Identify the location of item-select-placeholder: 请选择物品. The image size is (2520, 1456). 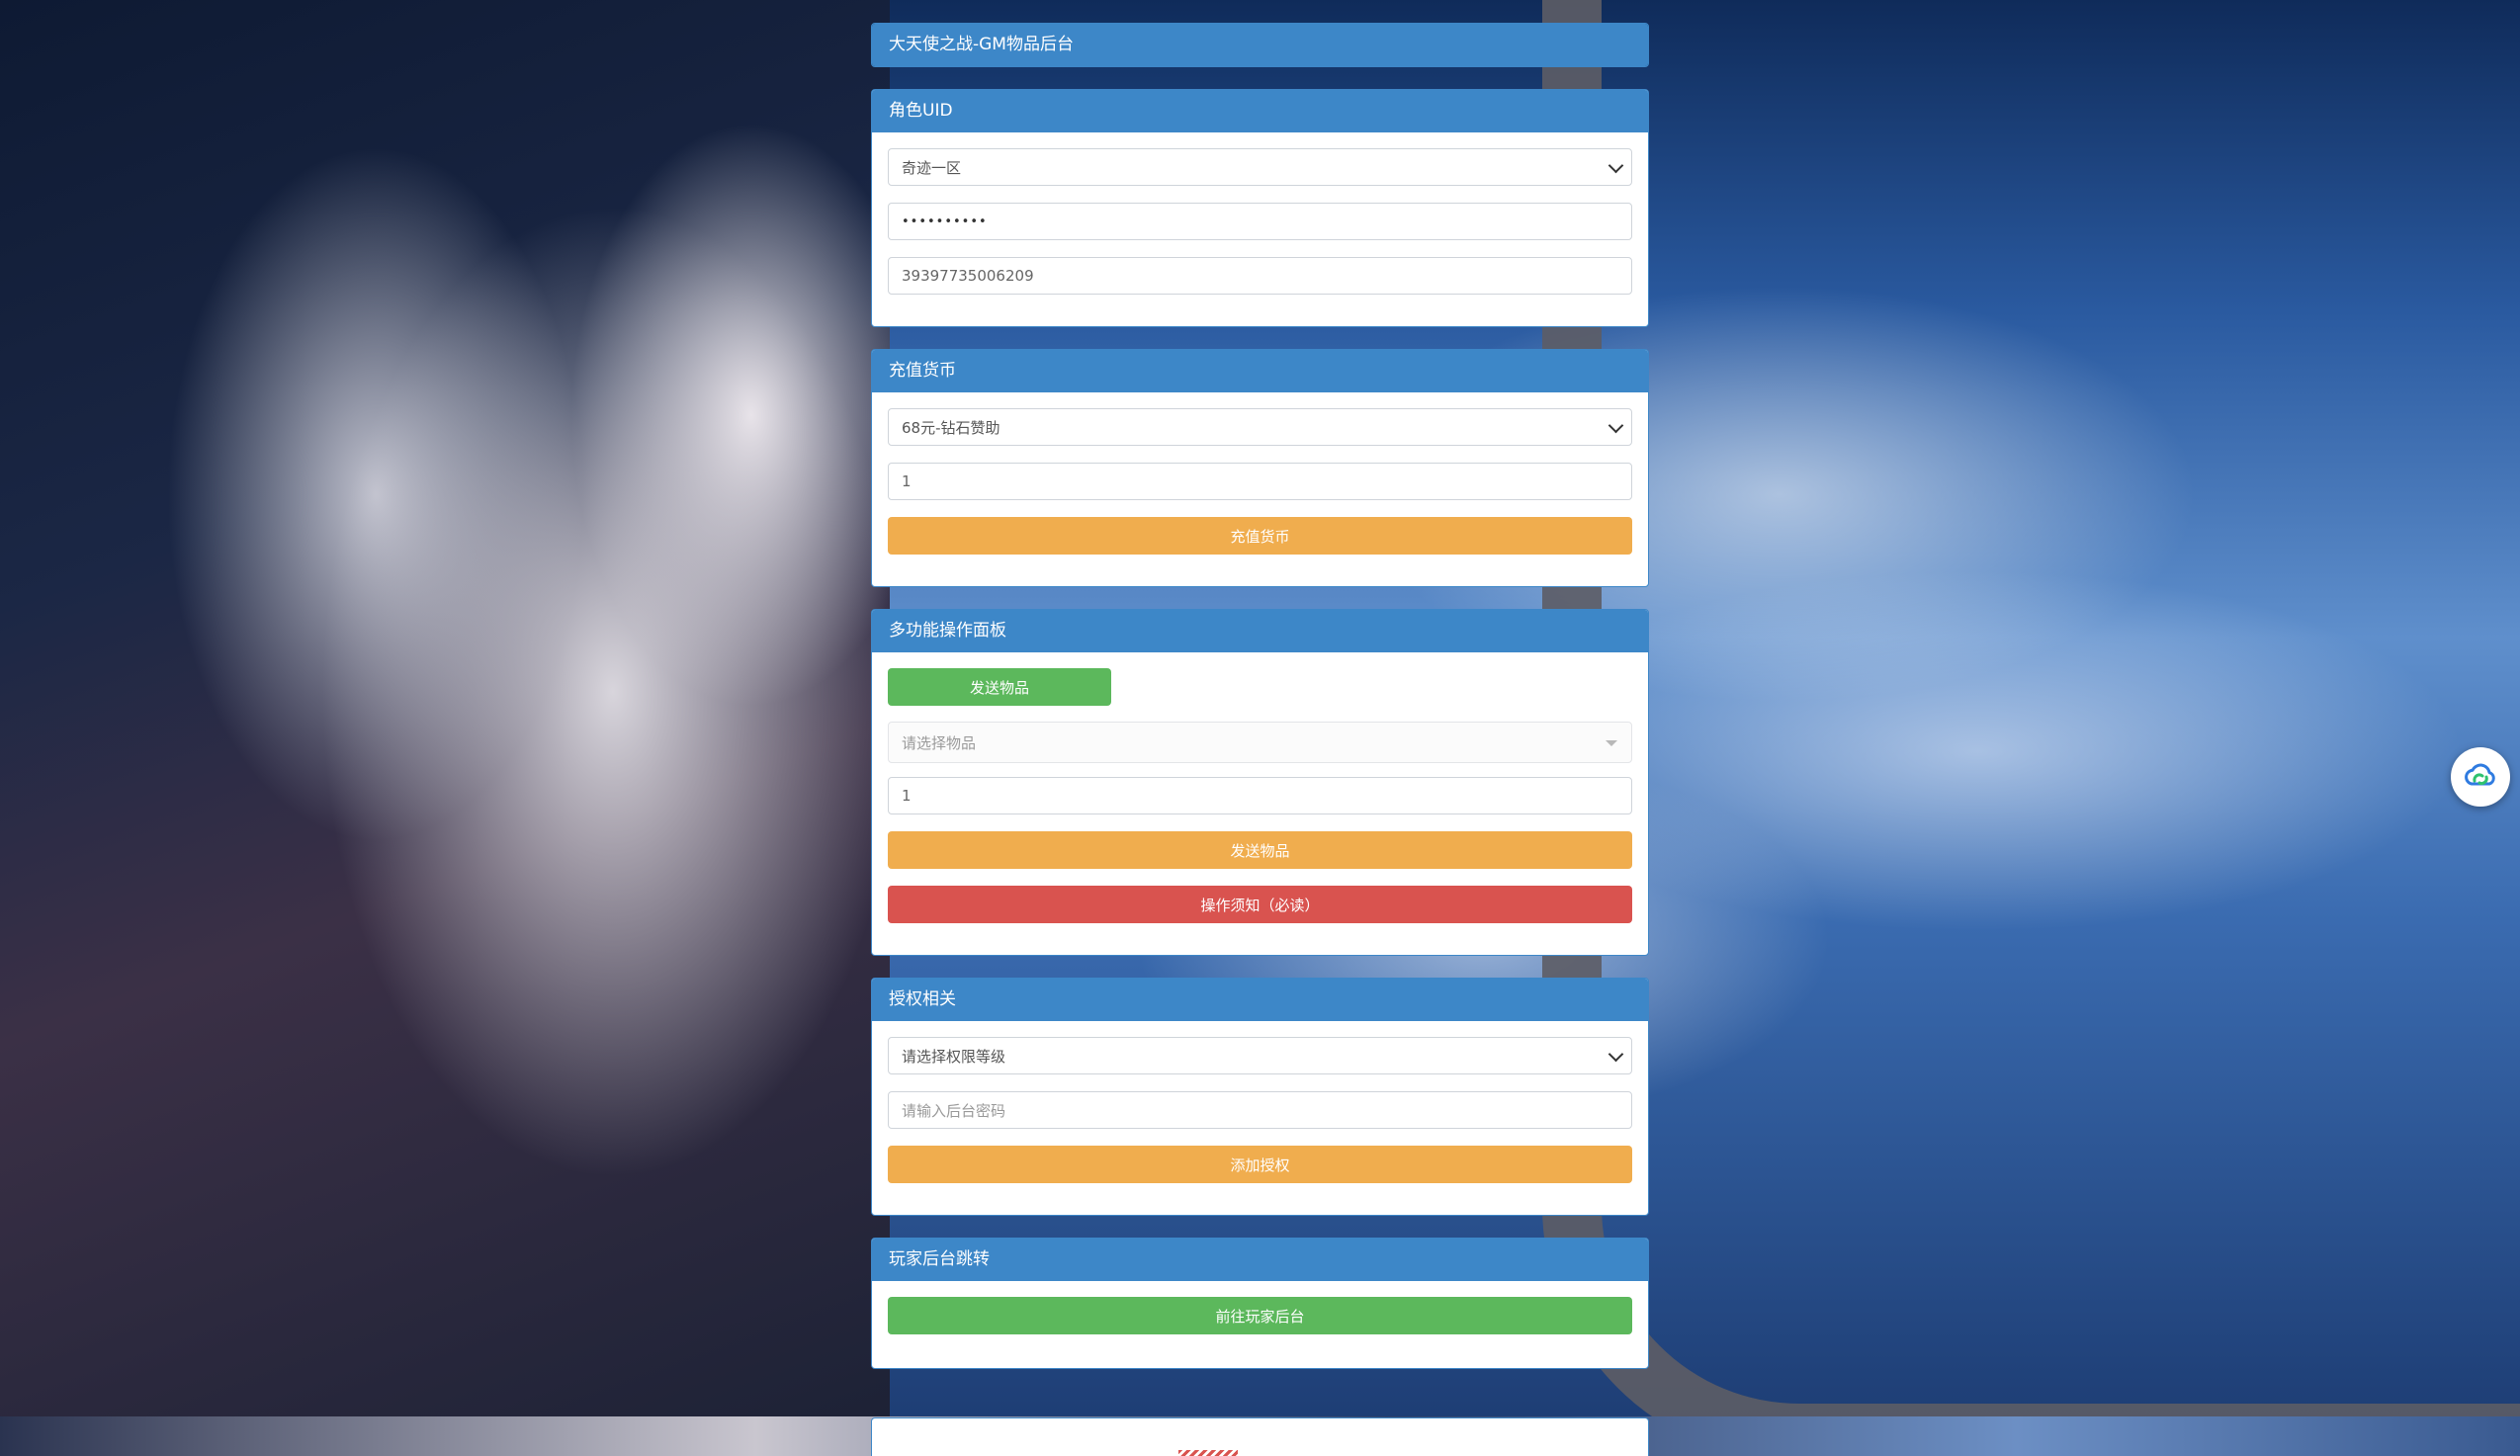
(939, 742).